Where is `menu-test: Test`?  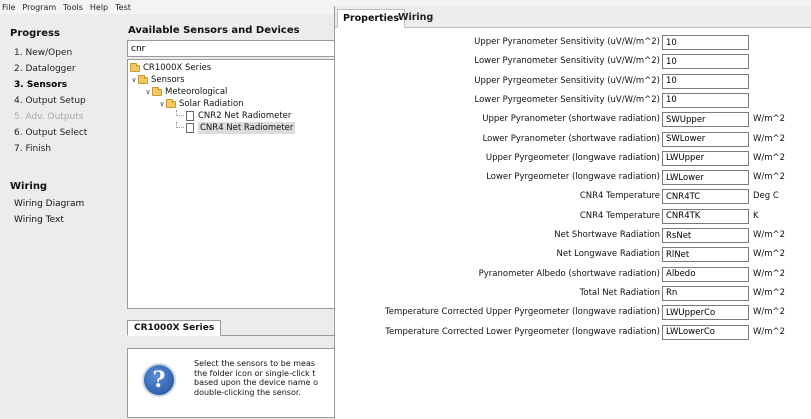
menu-test: Test is located at coordinates (123, 7).